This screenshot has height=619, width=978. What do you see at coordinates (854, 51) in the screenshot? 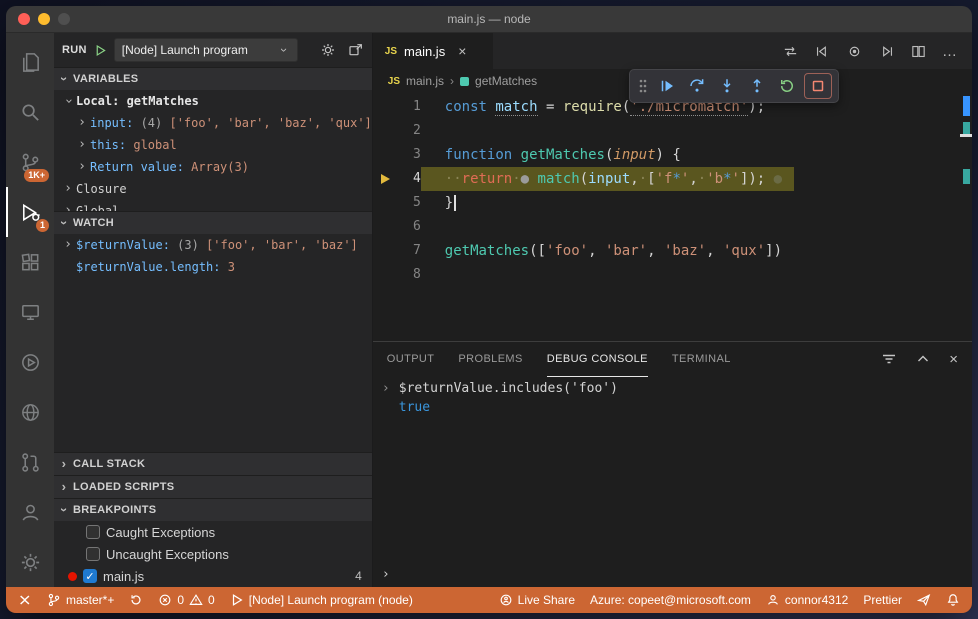
I see `record-icon` at bounding box center [854, 51].